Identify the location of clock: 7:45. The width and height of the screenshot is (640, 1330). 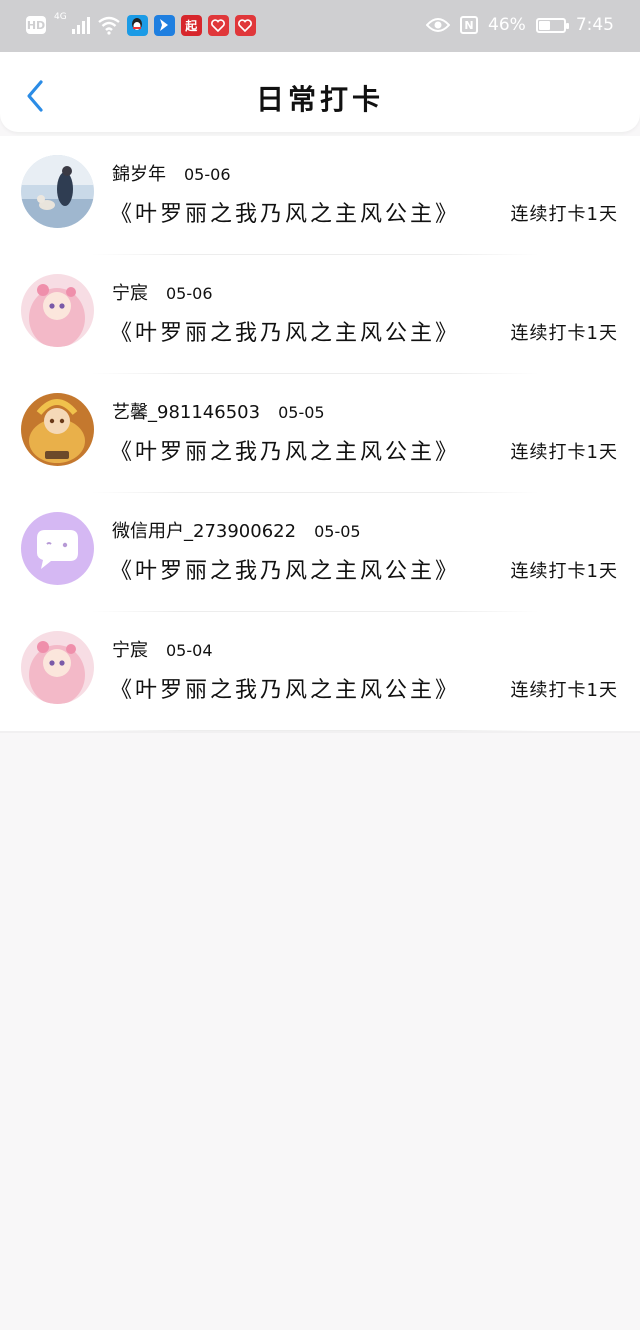
(594, 25).